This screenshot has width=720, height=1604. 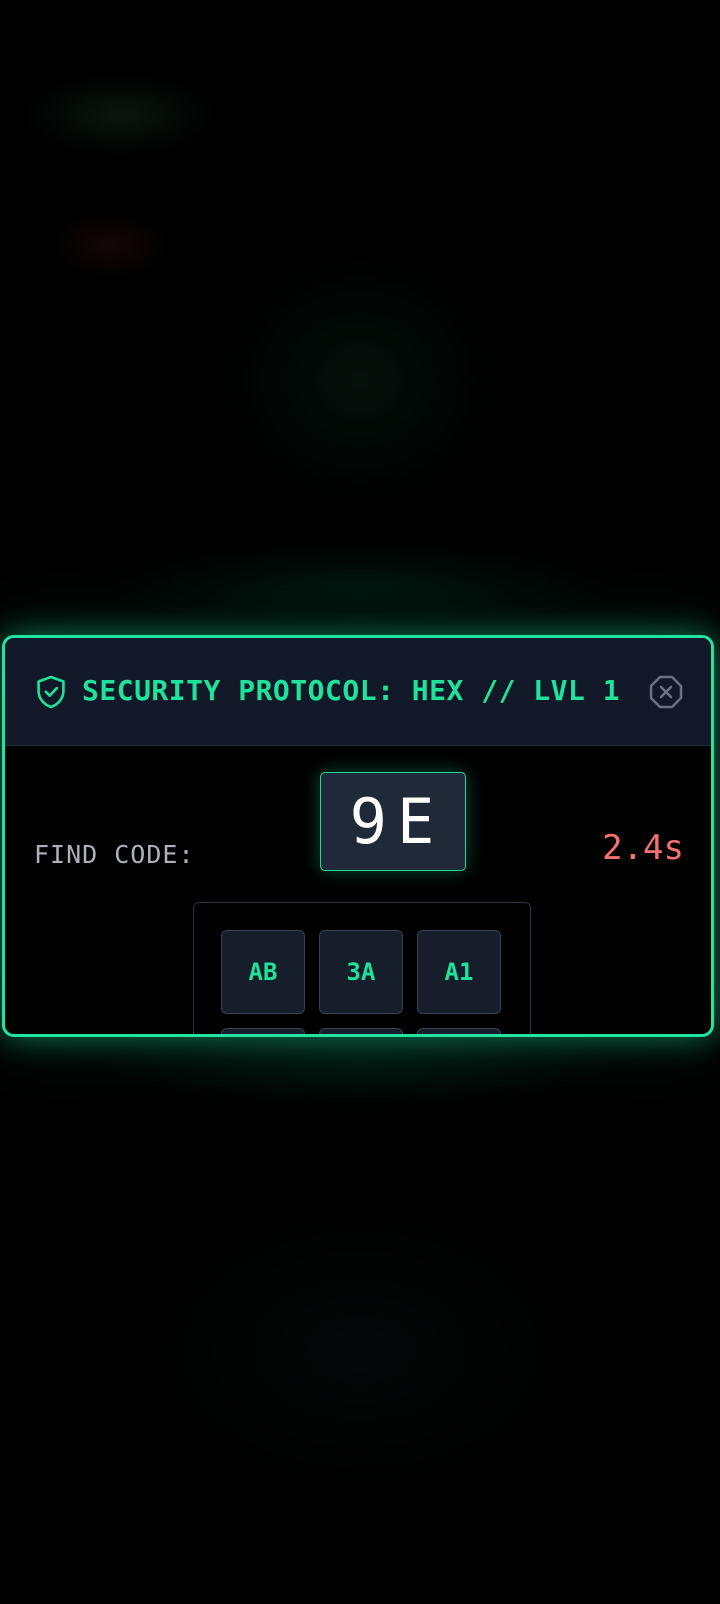 I want to click on shield-check-icon, so click(x=51, y=692).